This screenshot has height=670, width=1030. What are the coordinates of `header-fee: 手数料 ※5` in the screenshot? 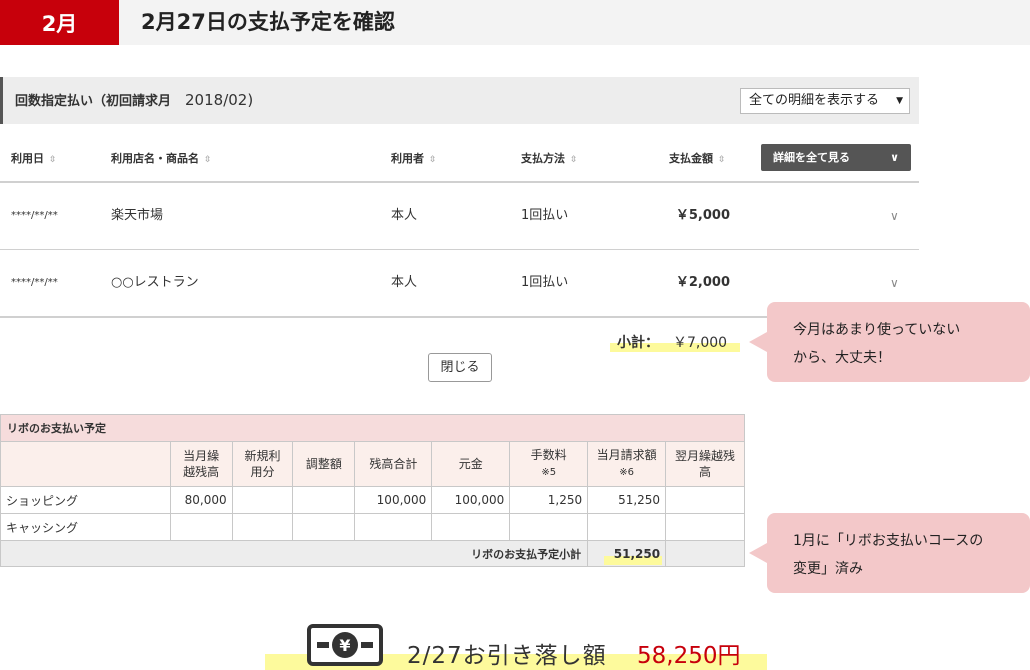 It's located at (549, 464).